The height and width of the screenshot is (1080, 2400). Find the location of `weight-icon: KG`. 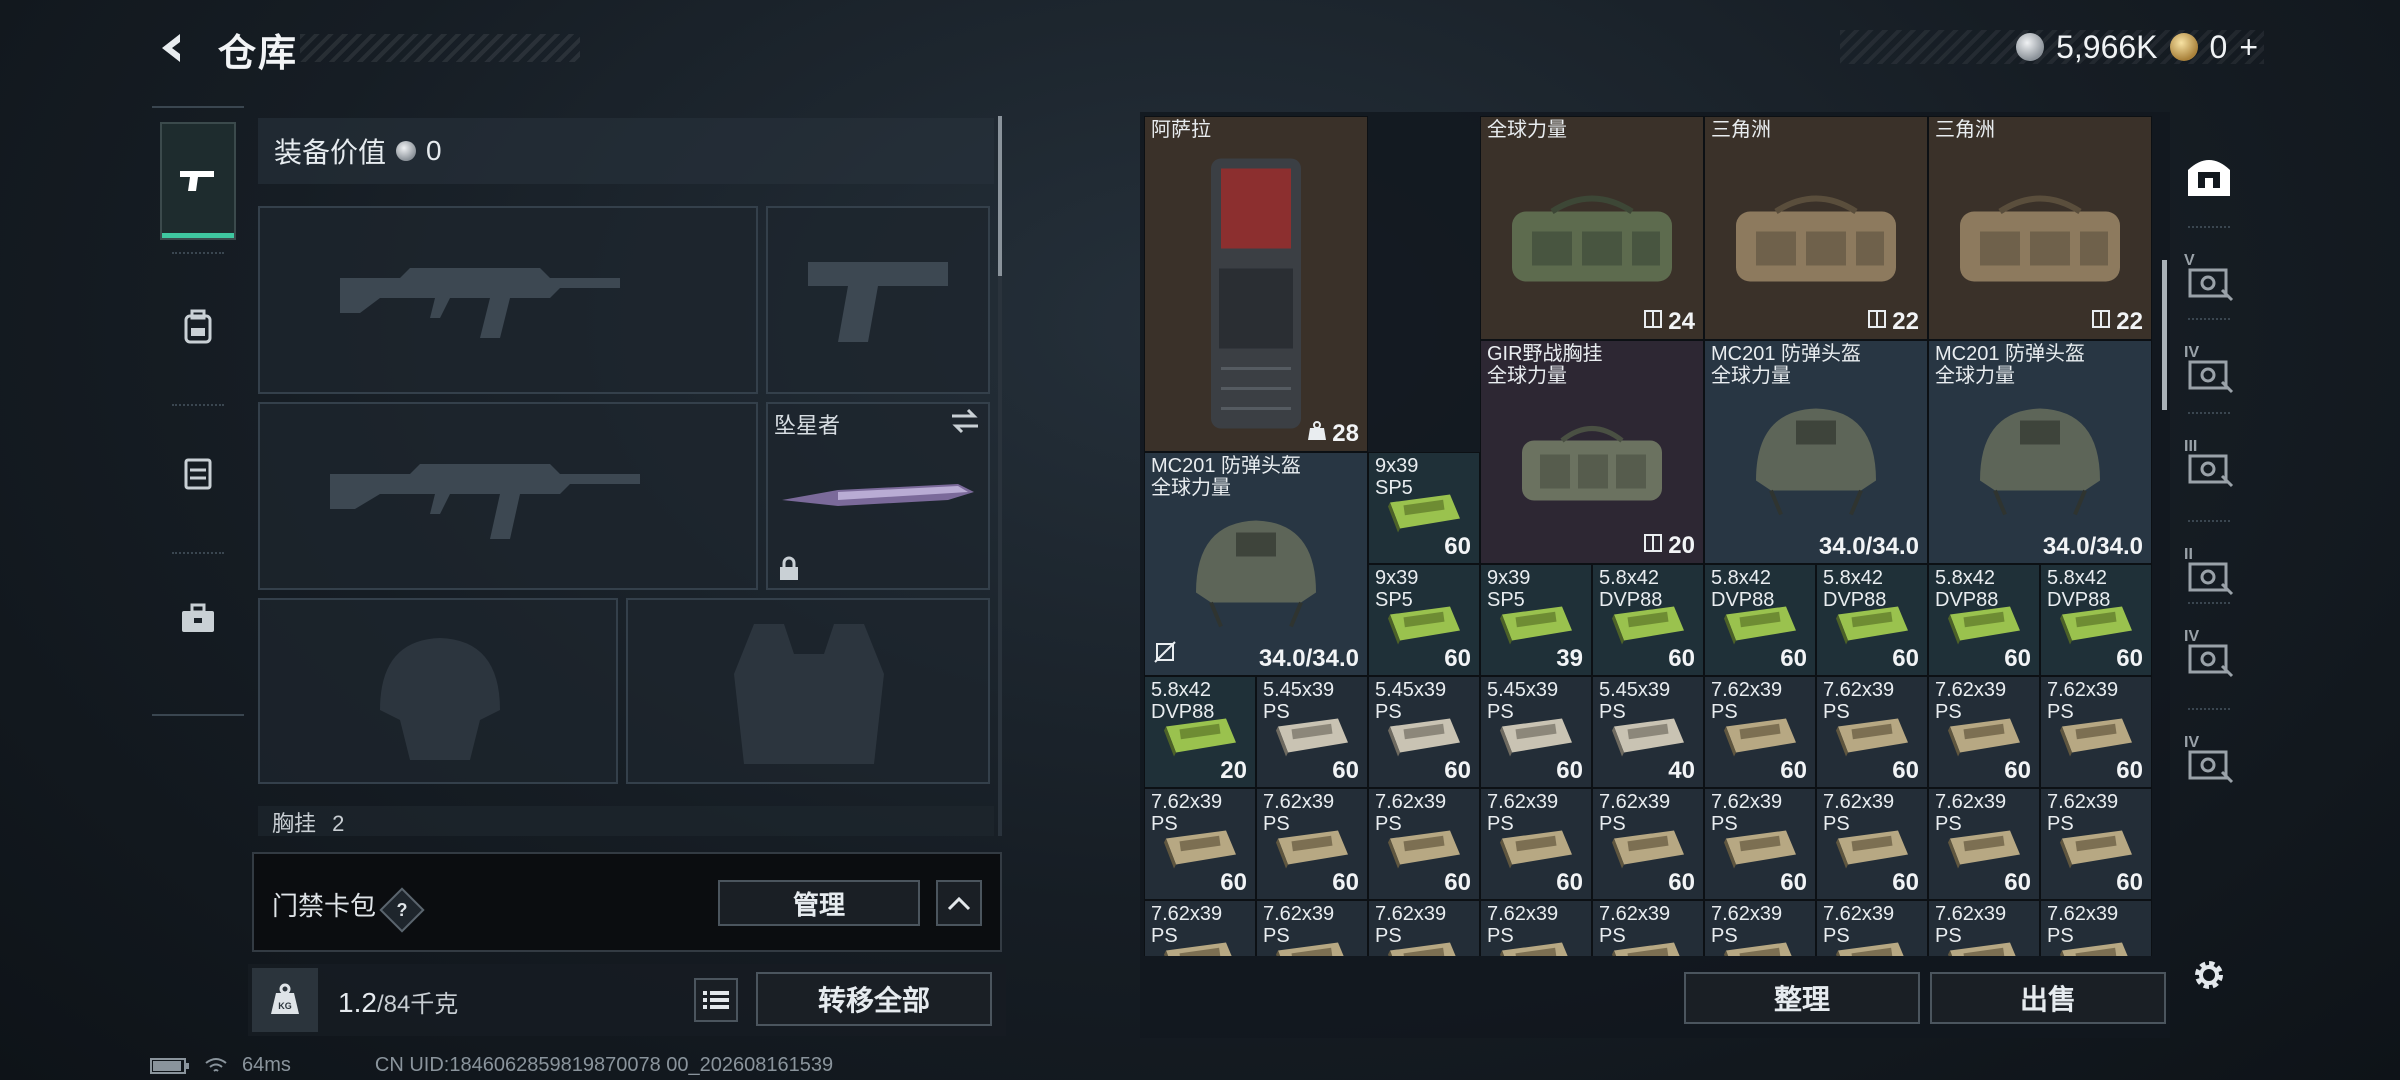

weight-icon: KG is located at coordinates (285, 1000).